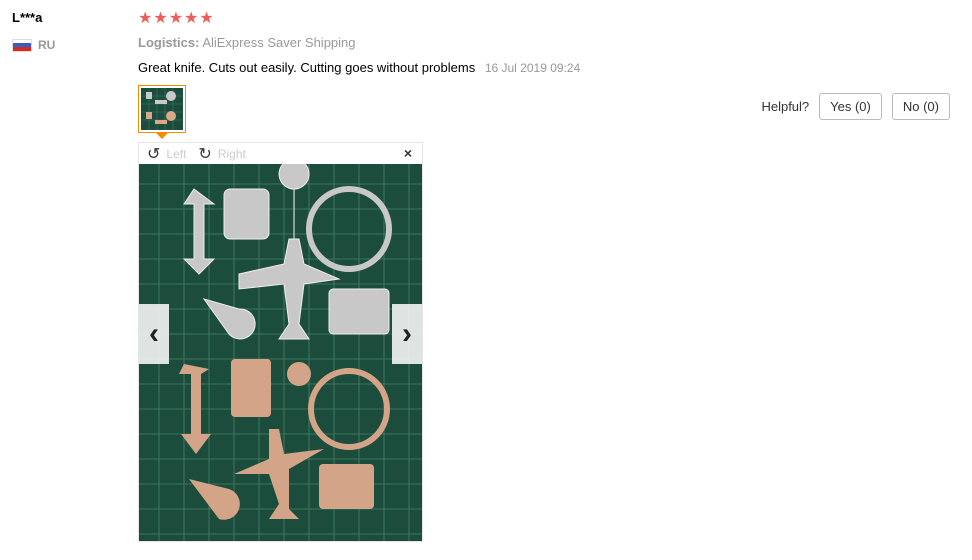 Image resolution: width=972 pixels, height=560 pixels. Describe the element at coordinates (408, 153) in the screenshot. I see `close-icon: ×` at that location.